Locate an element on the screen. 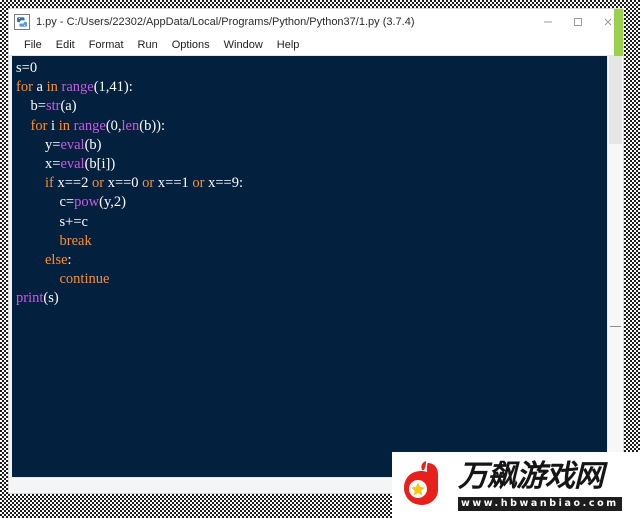 The height and width of the screenshot is (518, 640). python-idle-icon is located at coordinates (22, 21).